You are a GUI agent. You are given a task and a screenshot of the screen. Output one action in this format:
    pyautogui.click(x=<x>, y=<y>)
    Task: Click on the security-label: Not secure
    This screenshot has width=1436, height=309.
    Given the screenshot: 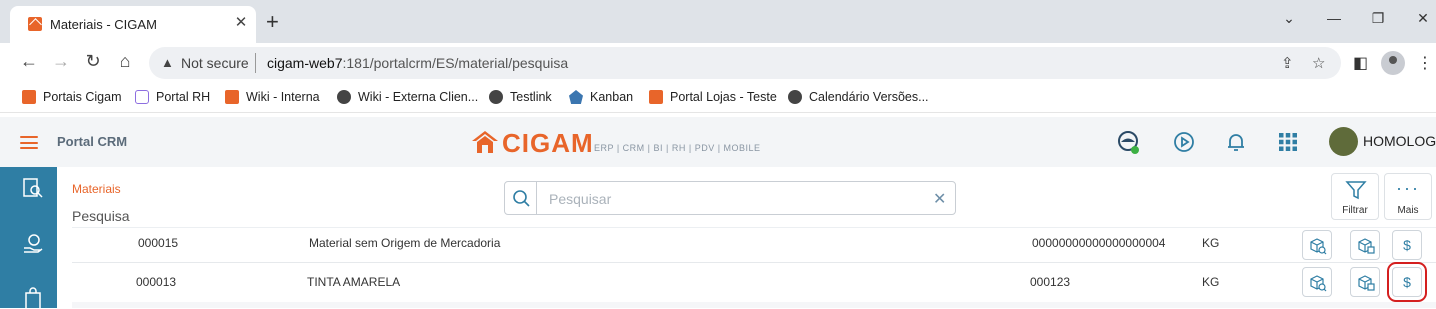 What is the action you would take?
    pyautogui.click(x=215, y=63)
    